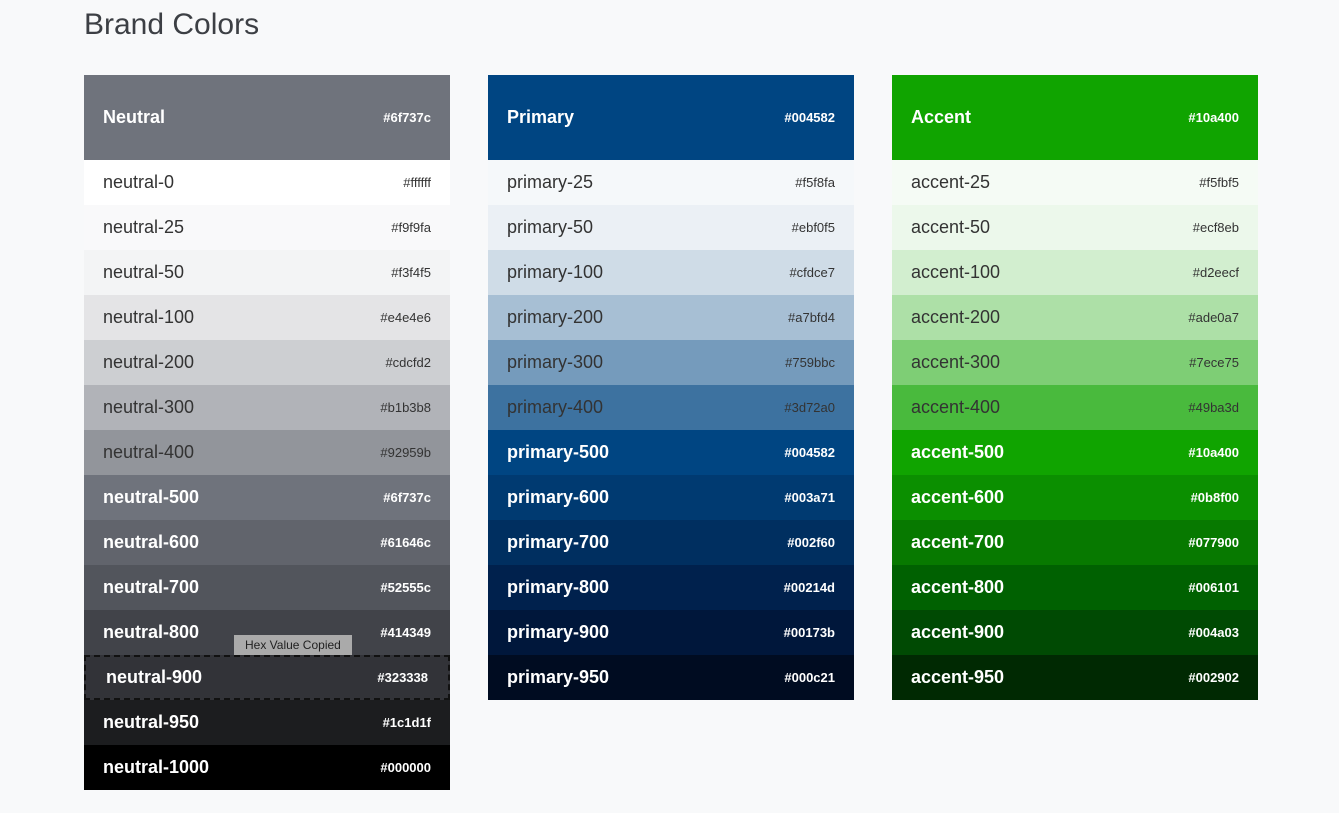 This screenshot has height=813, width=1339. I want to click on palette-hex: #6f737c, so click(407, 117).